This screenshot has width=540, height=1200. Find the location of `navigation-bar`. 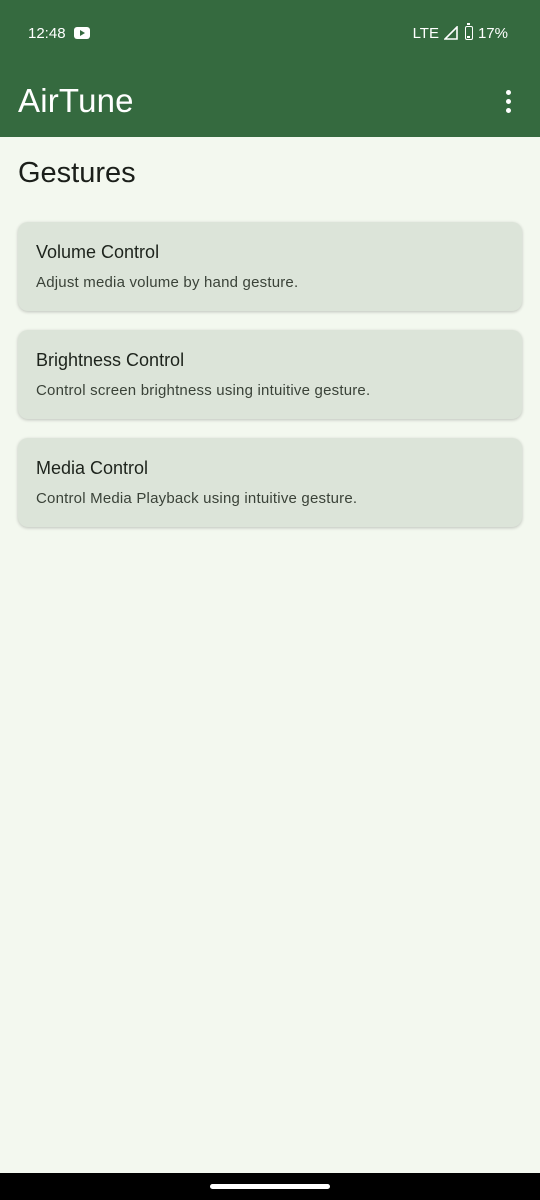

navigation-bar is located at coordinates (270, 1186).